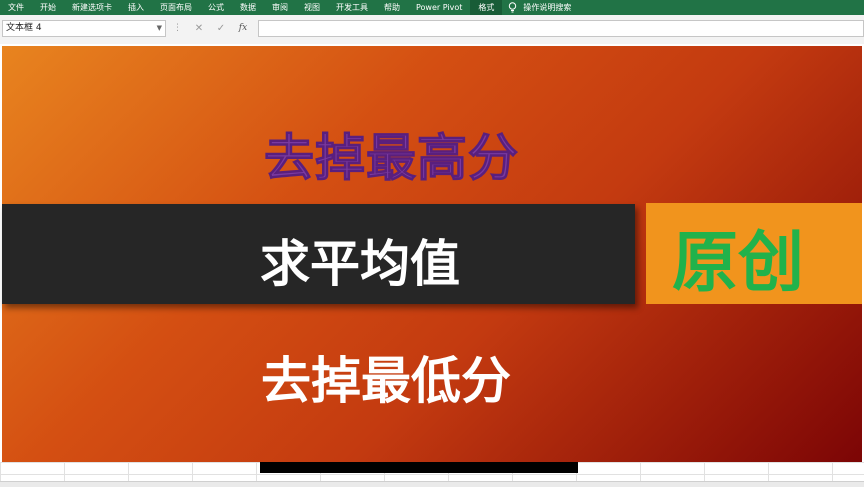 This screenshot has height=487, width=864. I want to click on tab-format: 格式, so click(486, 7).